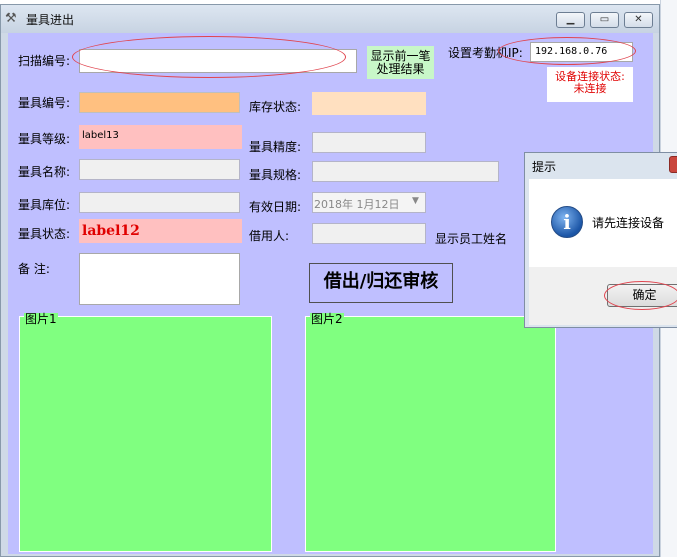 The width and height of the screenshot is (677, 557). Describe the element at coordinates (581, 52) in the screenshot. I see `device-ip-input: 192.168.0.76` at that location.